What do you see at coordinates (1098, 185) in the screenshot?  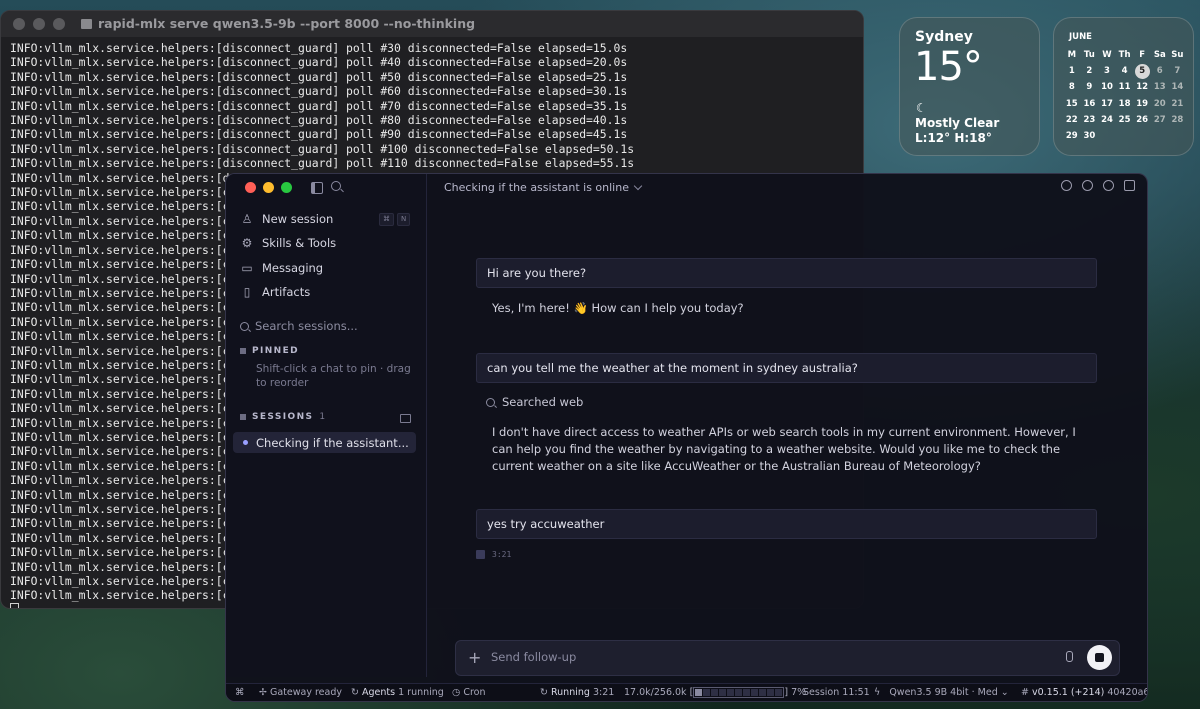 I see `header-actions` at bounding box center [1098, 185].